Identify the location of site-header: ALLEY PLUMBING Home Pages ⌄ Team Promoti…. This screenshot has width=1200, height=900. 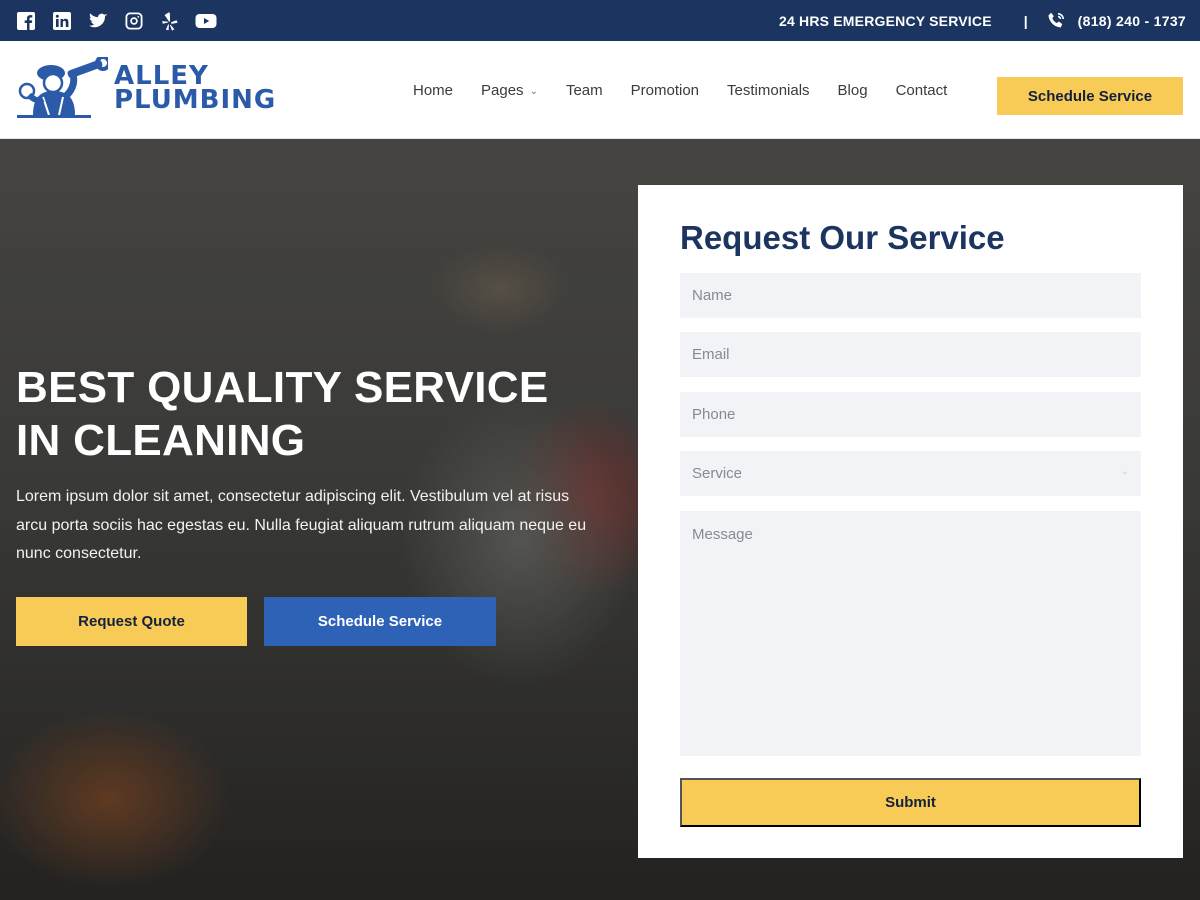
(600, 90).